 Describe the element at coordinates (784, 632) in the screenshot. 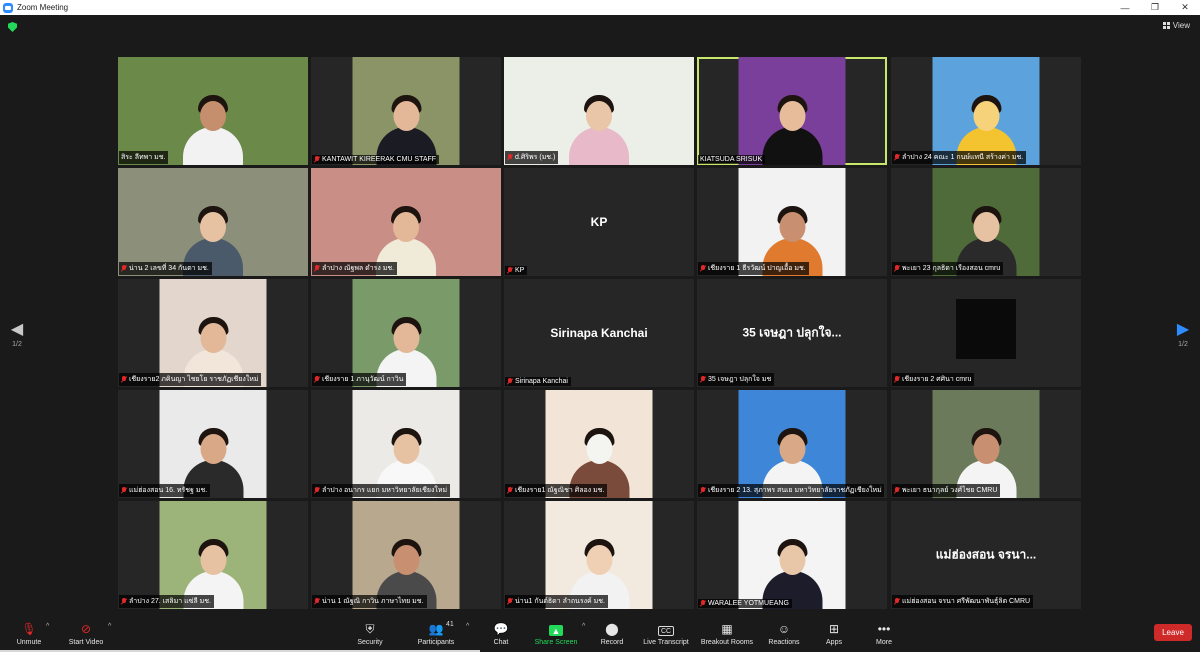

I see `reactions-button: ☺ Reactions` at that location.